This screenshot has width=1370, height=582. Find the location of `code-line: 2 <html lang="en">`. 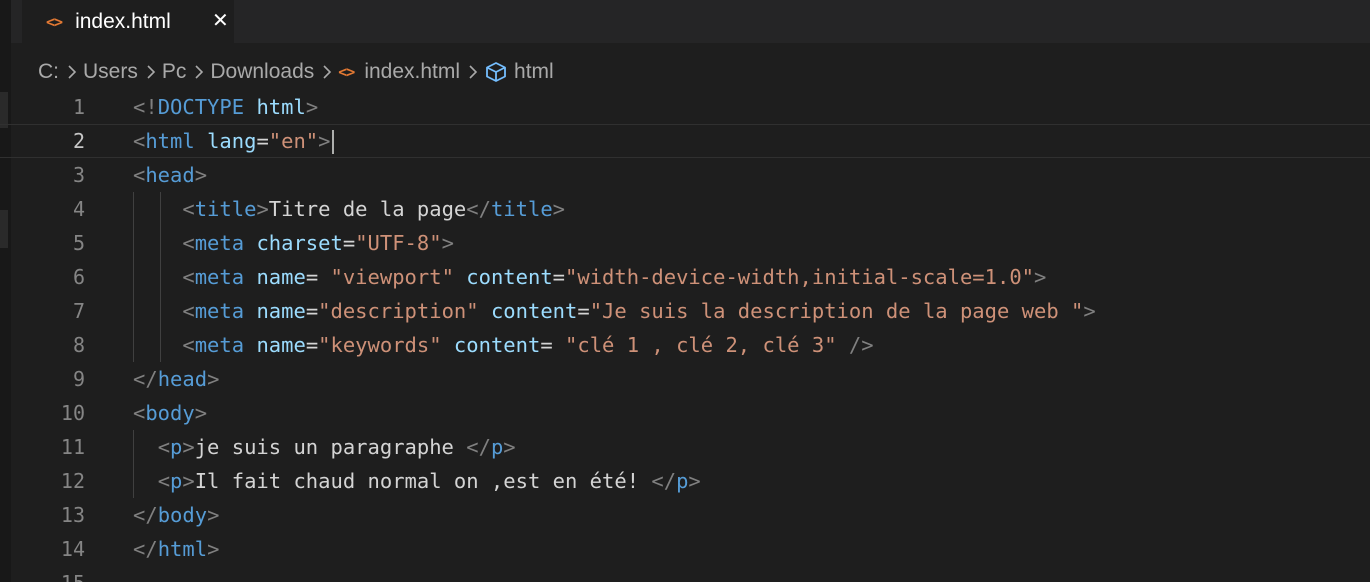

code-line: 2 <html lang="en"> is located at coordinates (685, 141).